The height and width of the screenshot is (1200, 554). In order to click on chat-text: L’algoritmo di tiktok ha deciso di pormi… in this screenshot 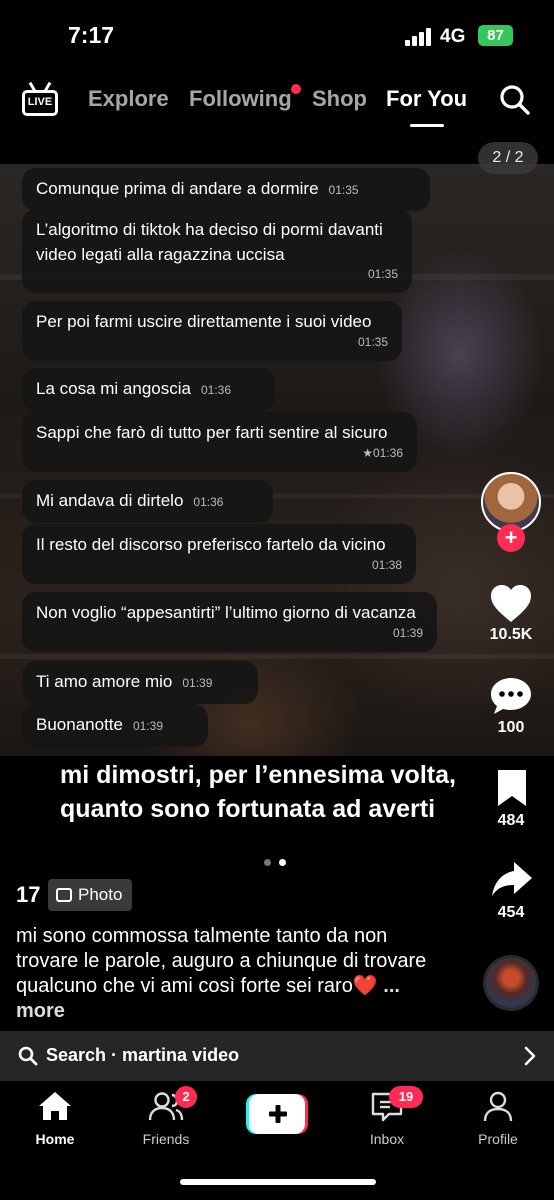, I will do `click(209, 242)`.